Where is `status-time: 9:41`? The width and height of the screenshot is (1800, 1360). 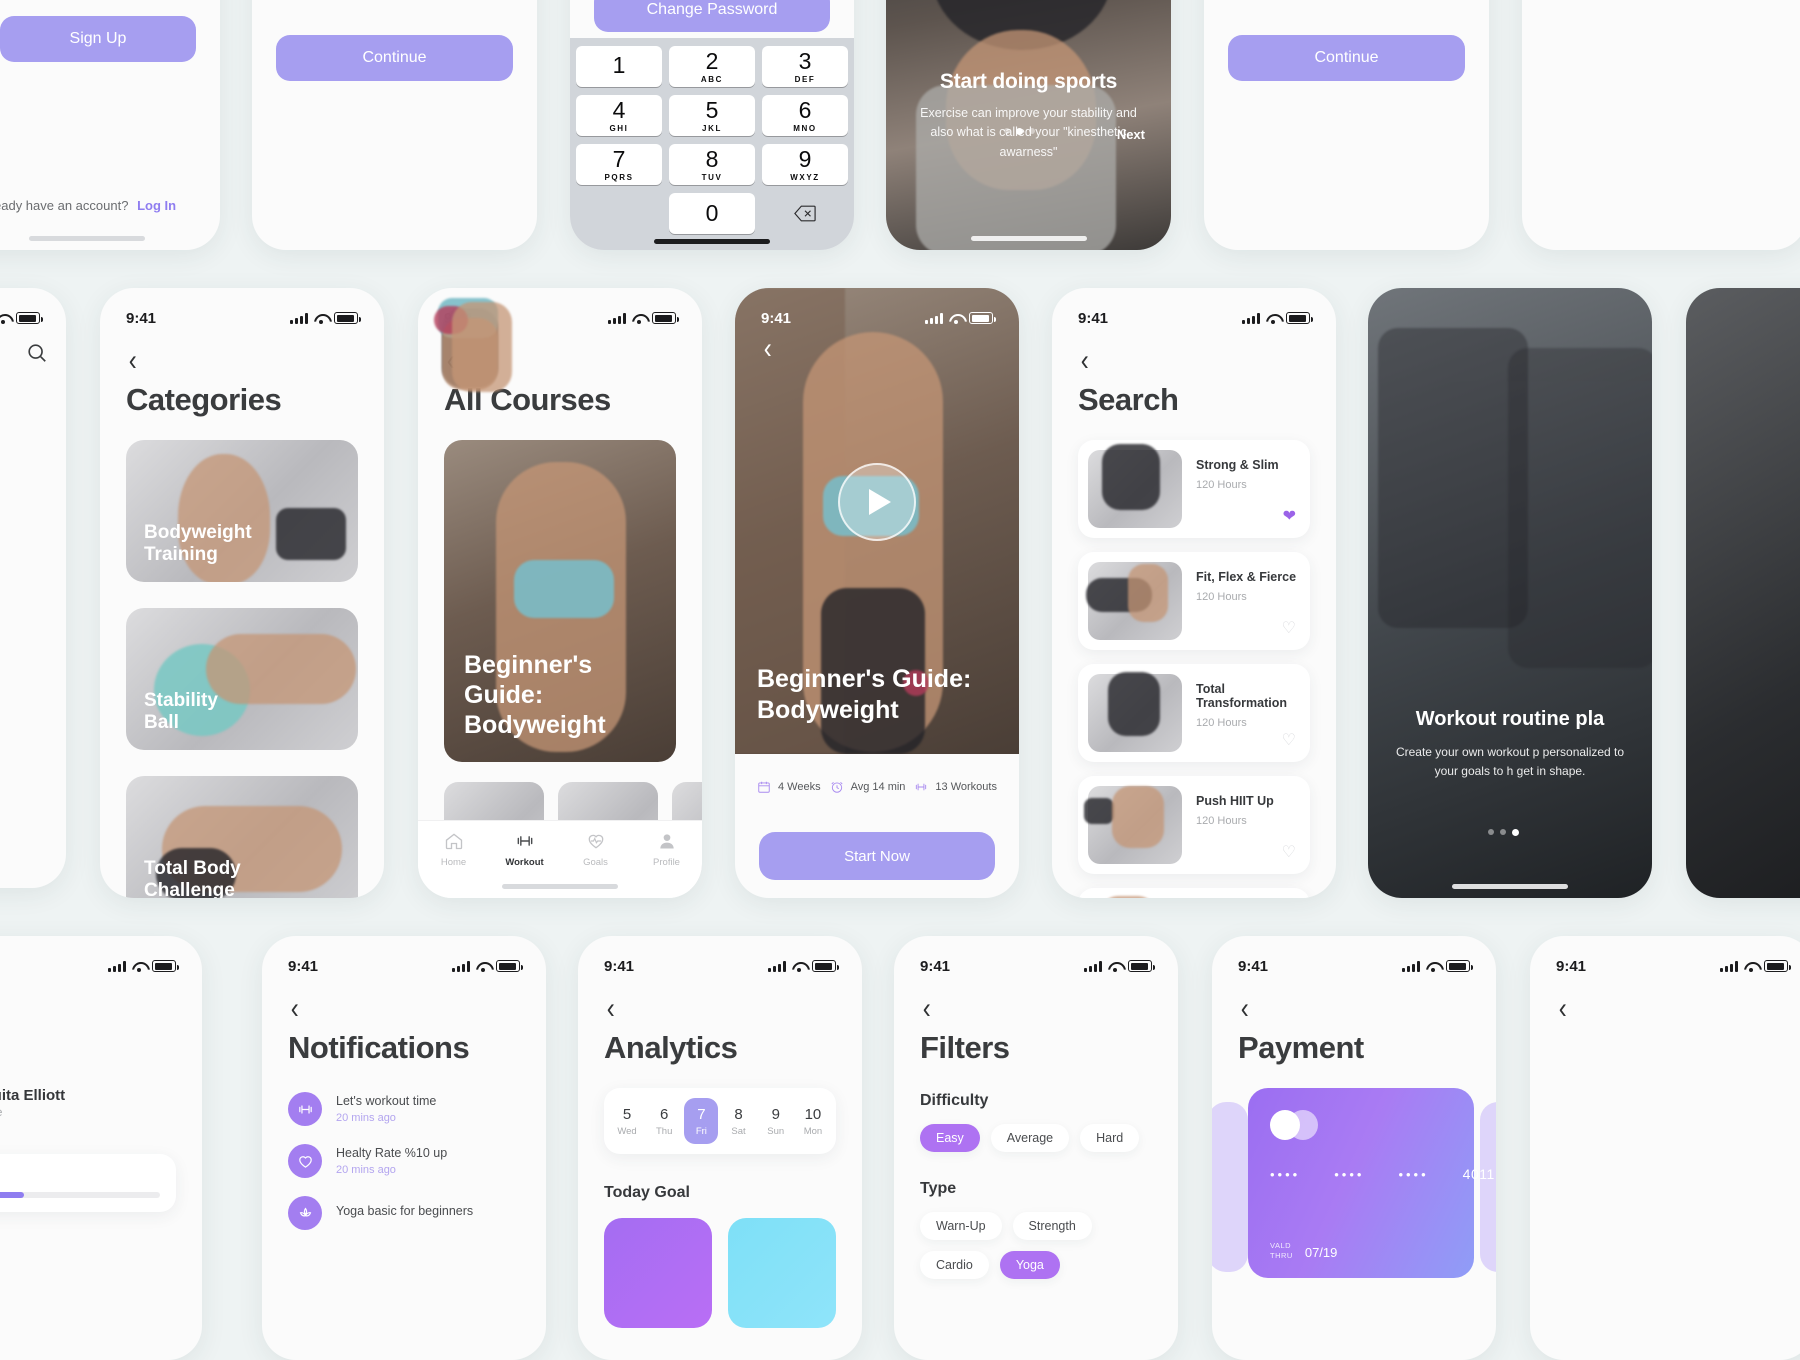 status-time: 9:41 is located at coordinates (141, 318).